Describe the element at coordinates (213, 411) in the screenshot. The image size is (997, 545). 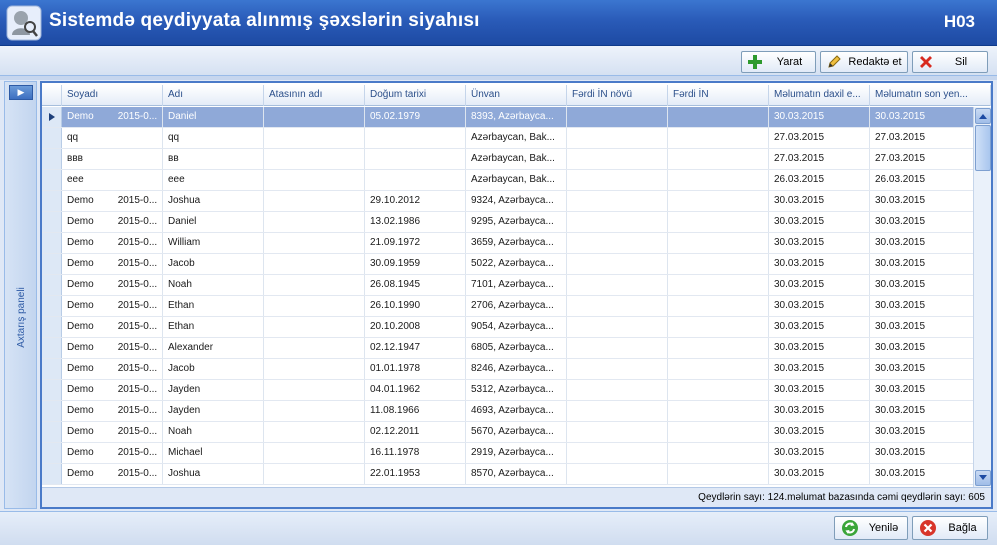
I see `cell-adi: Jayden` at that location.